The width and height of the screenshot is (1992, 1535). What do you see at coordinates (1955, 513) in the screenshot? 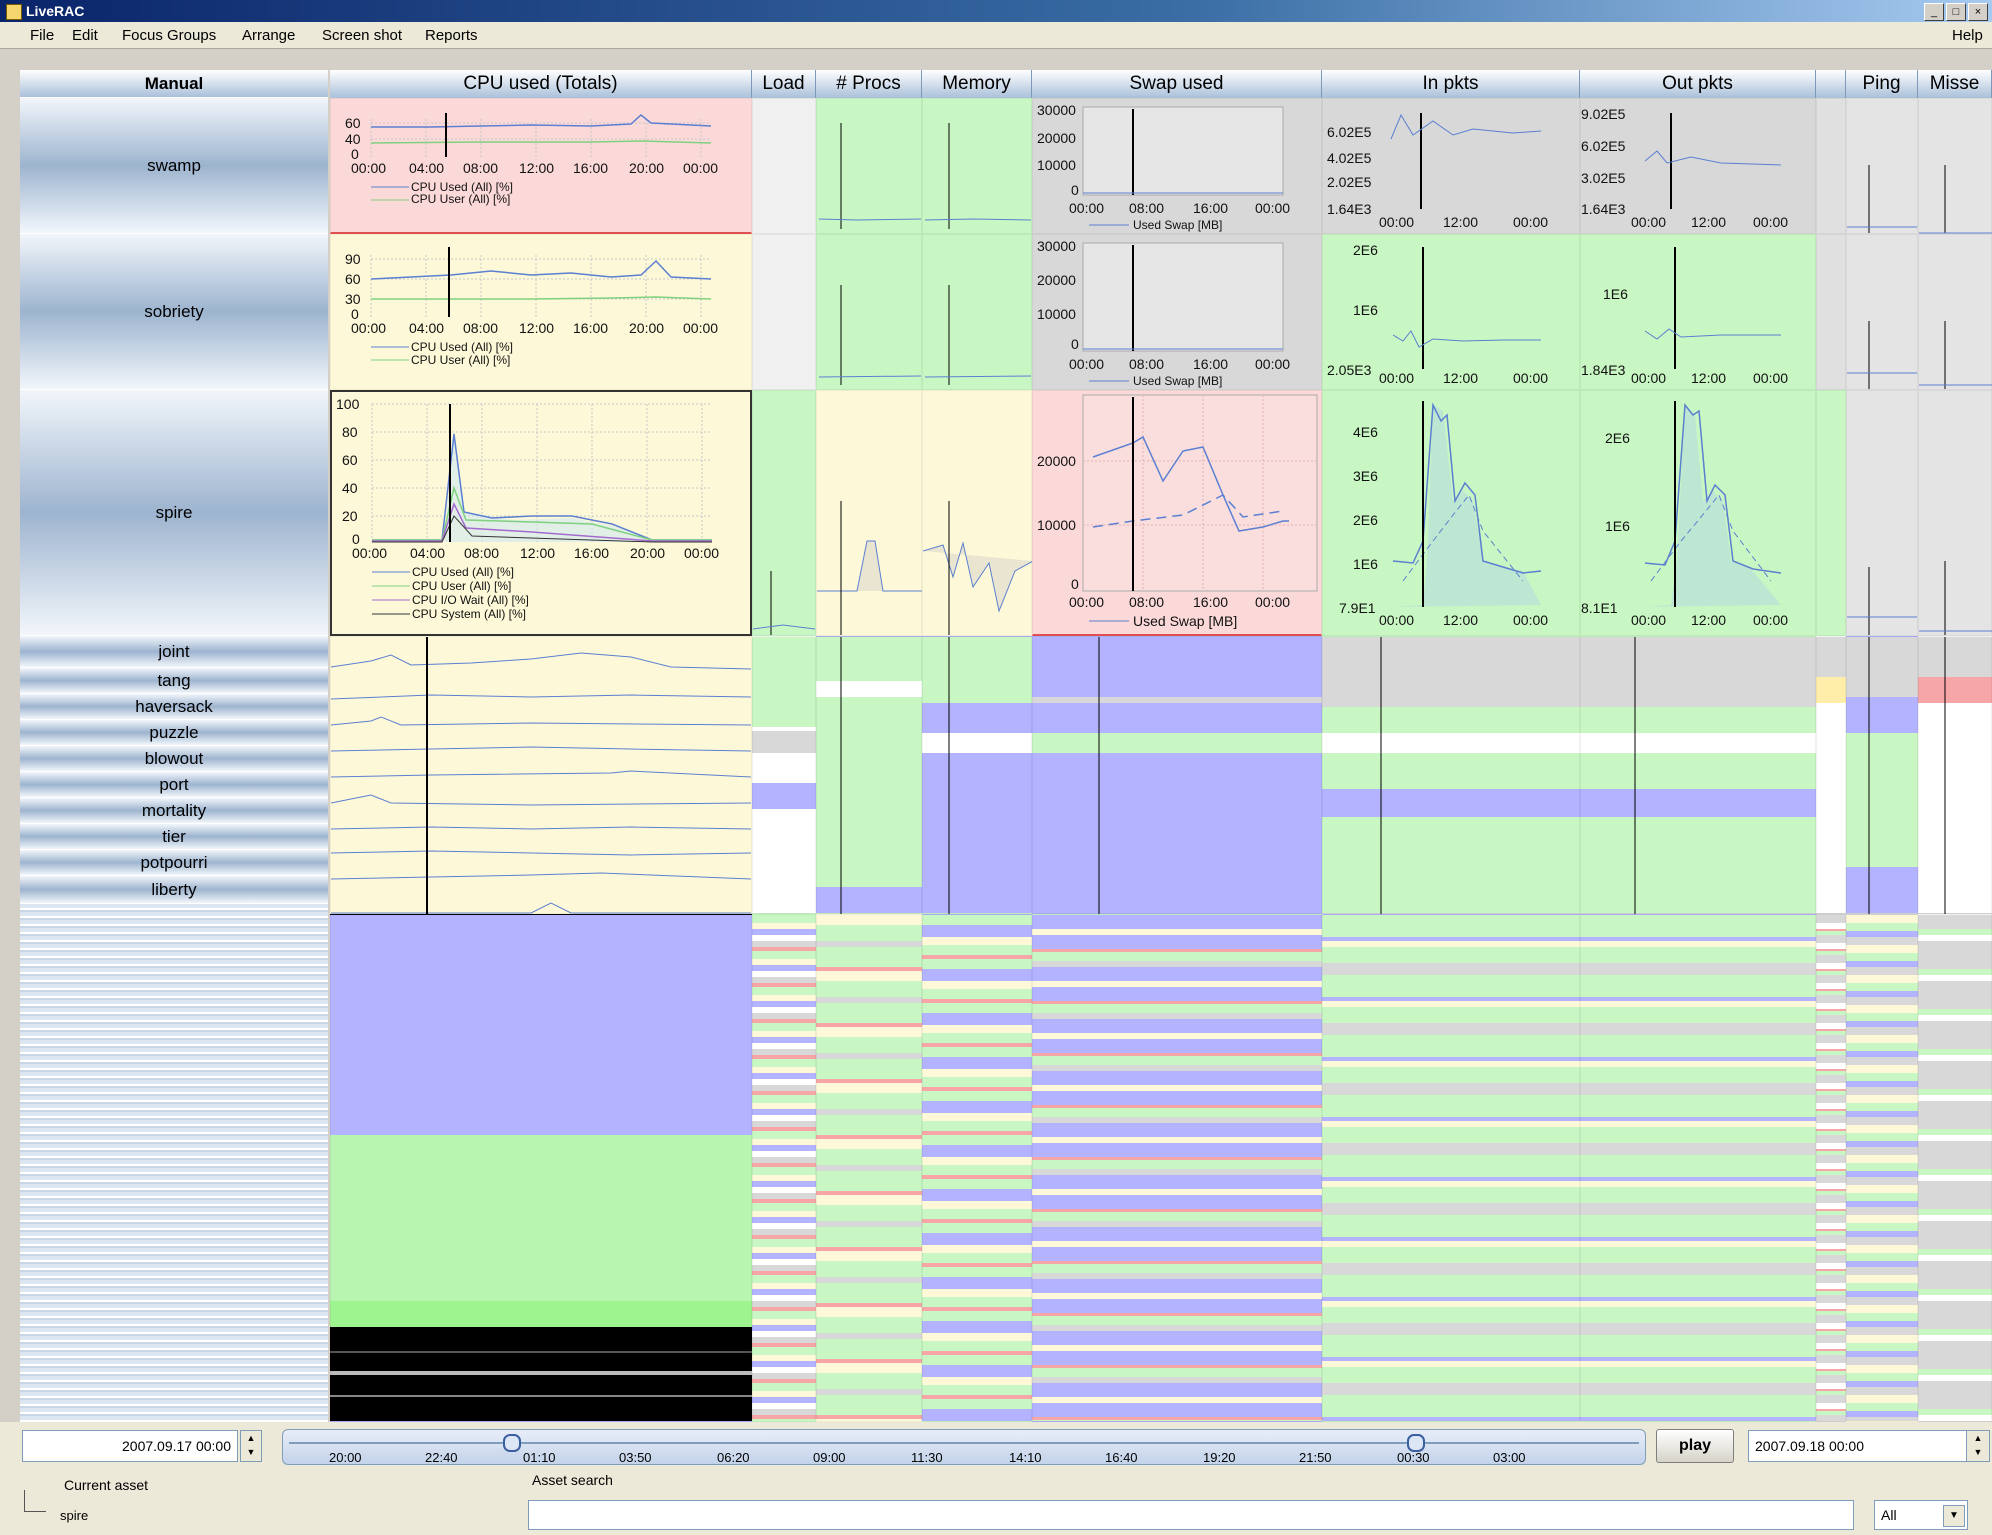
I see `cell-spire-misse` at bounding box center [1955, 513].